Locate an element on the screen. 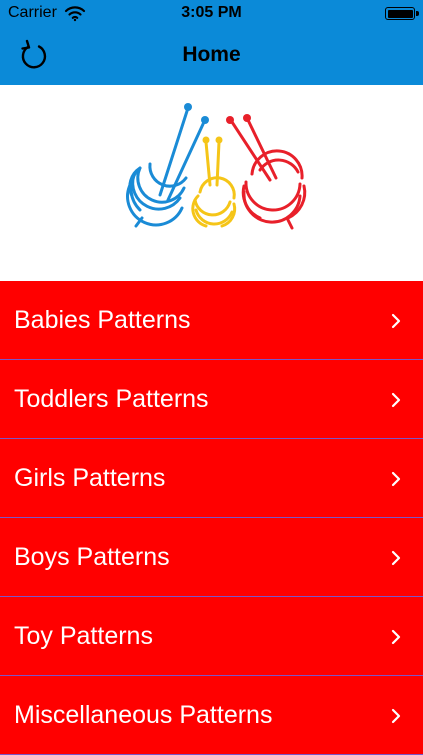 Image resolution: width=423 pixels, height=755 pixels. status-bar: Carrier 3:05 PM is located at coordinates (211, 14).